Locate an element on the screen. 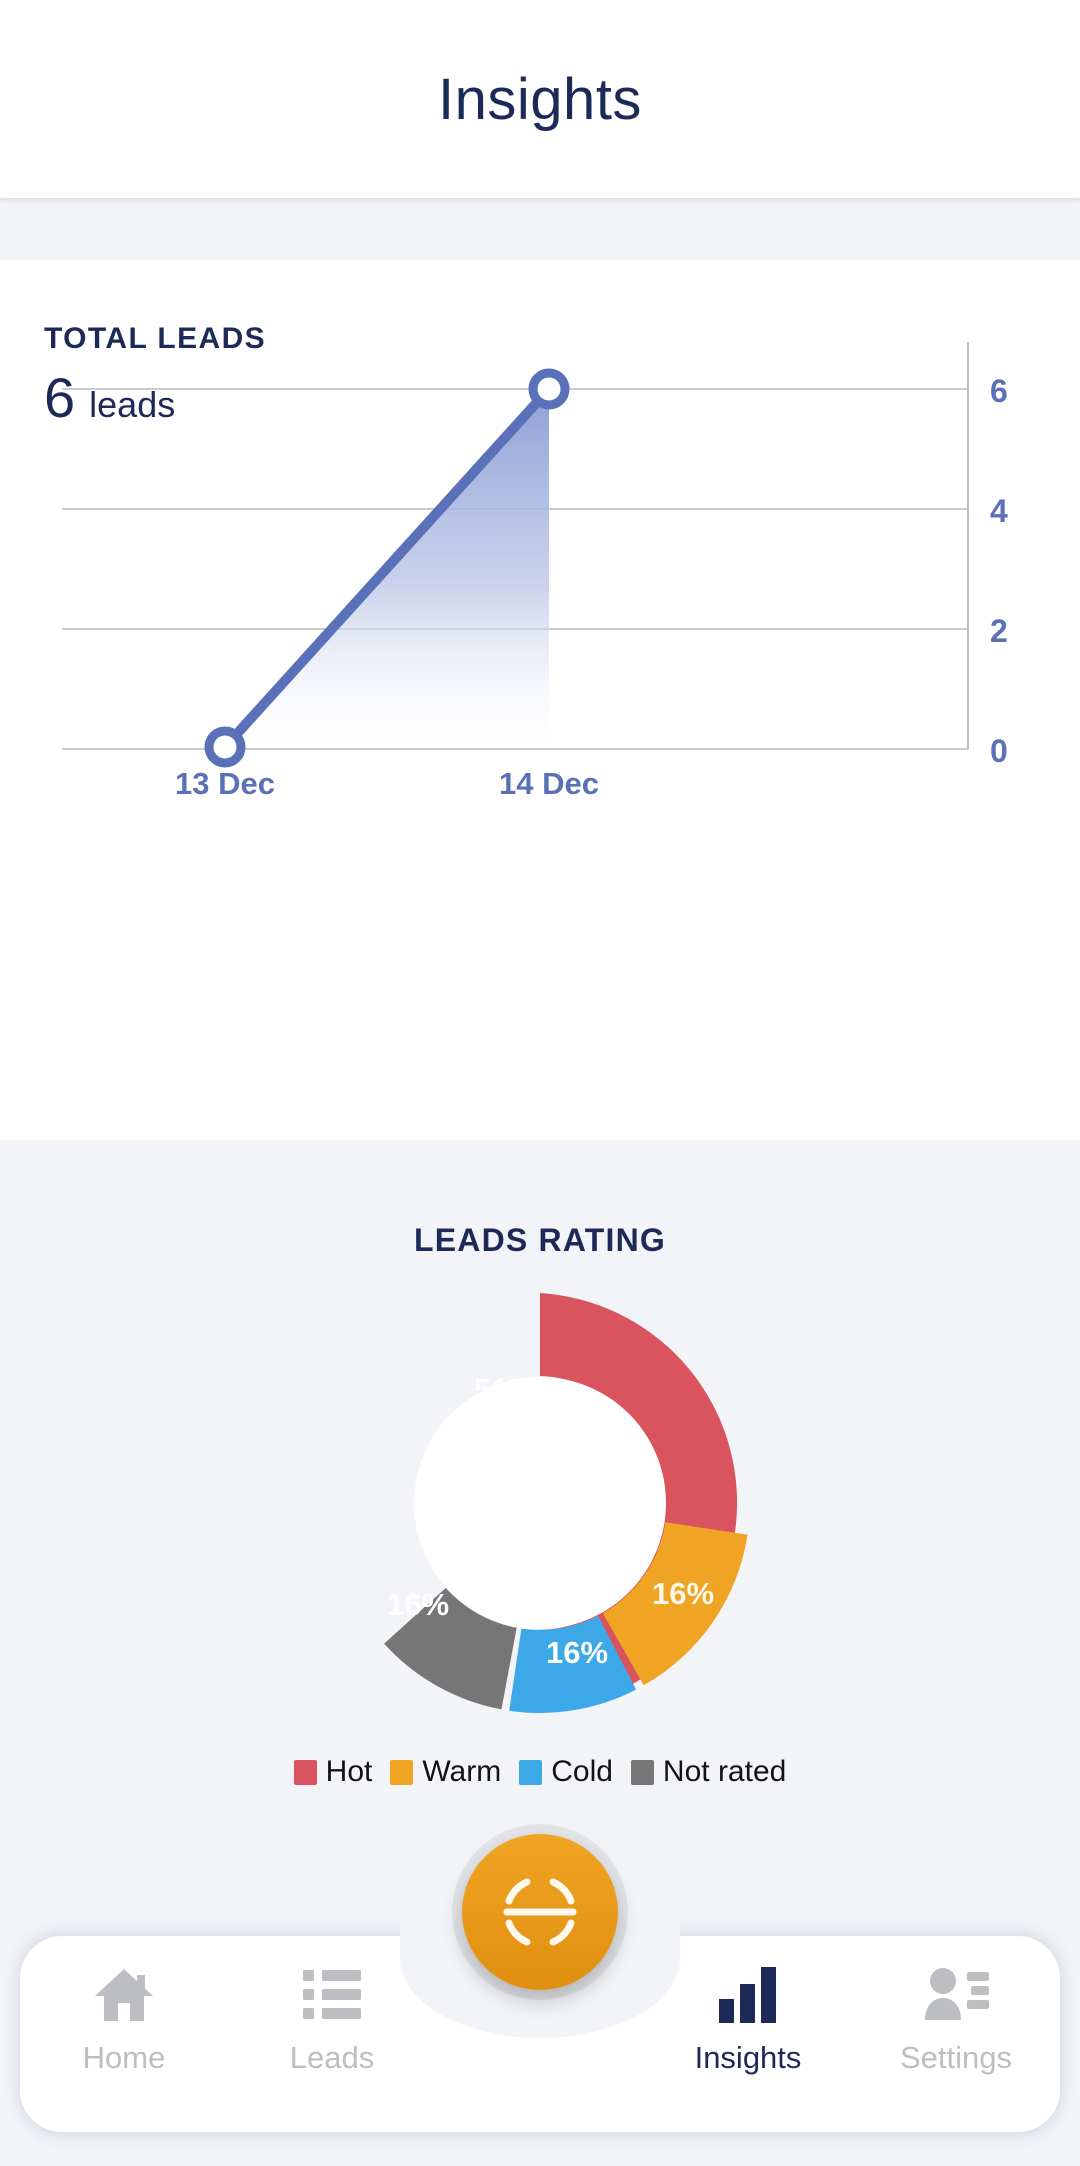 This screenshot has width=1080, height=2166. leads-rating-legend: Hot Warm Cold Not rated is located at coordinates (540, 1772).